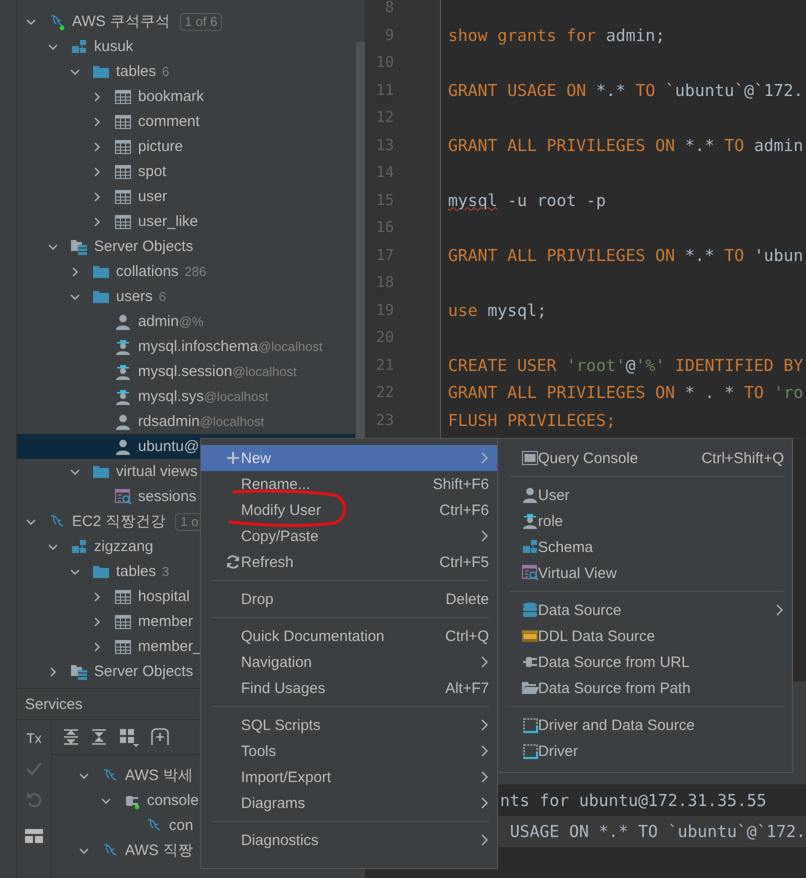  Describe the element at coordinates (121, 21) in the screenshot. I see `item-label: AWS 쿠석쿠석` at that location.